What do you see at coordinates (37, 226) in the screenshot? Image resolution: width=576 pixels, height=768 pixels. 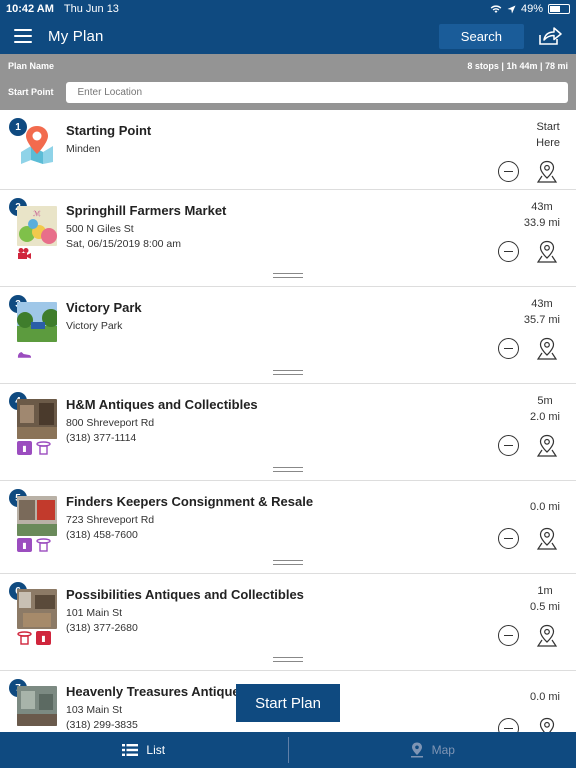 I see `farmers-market-photo: ℳ` at bounding box center [37, 226].